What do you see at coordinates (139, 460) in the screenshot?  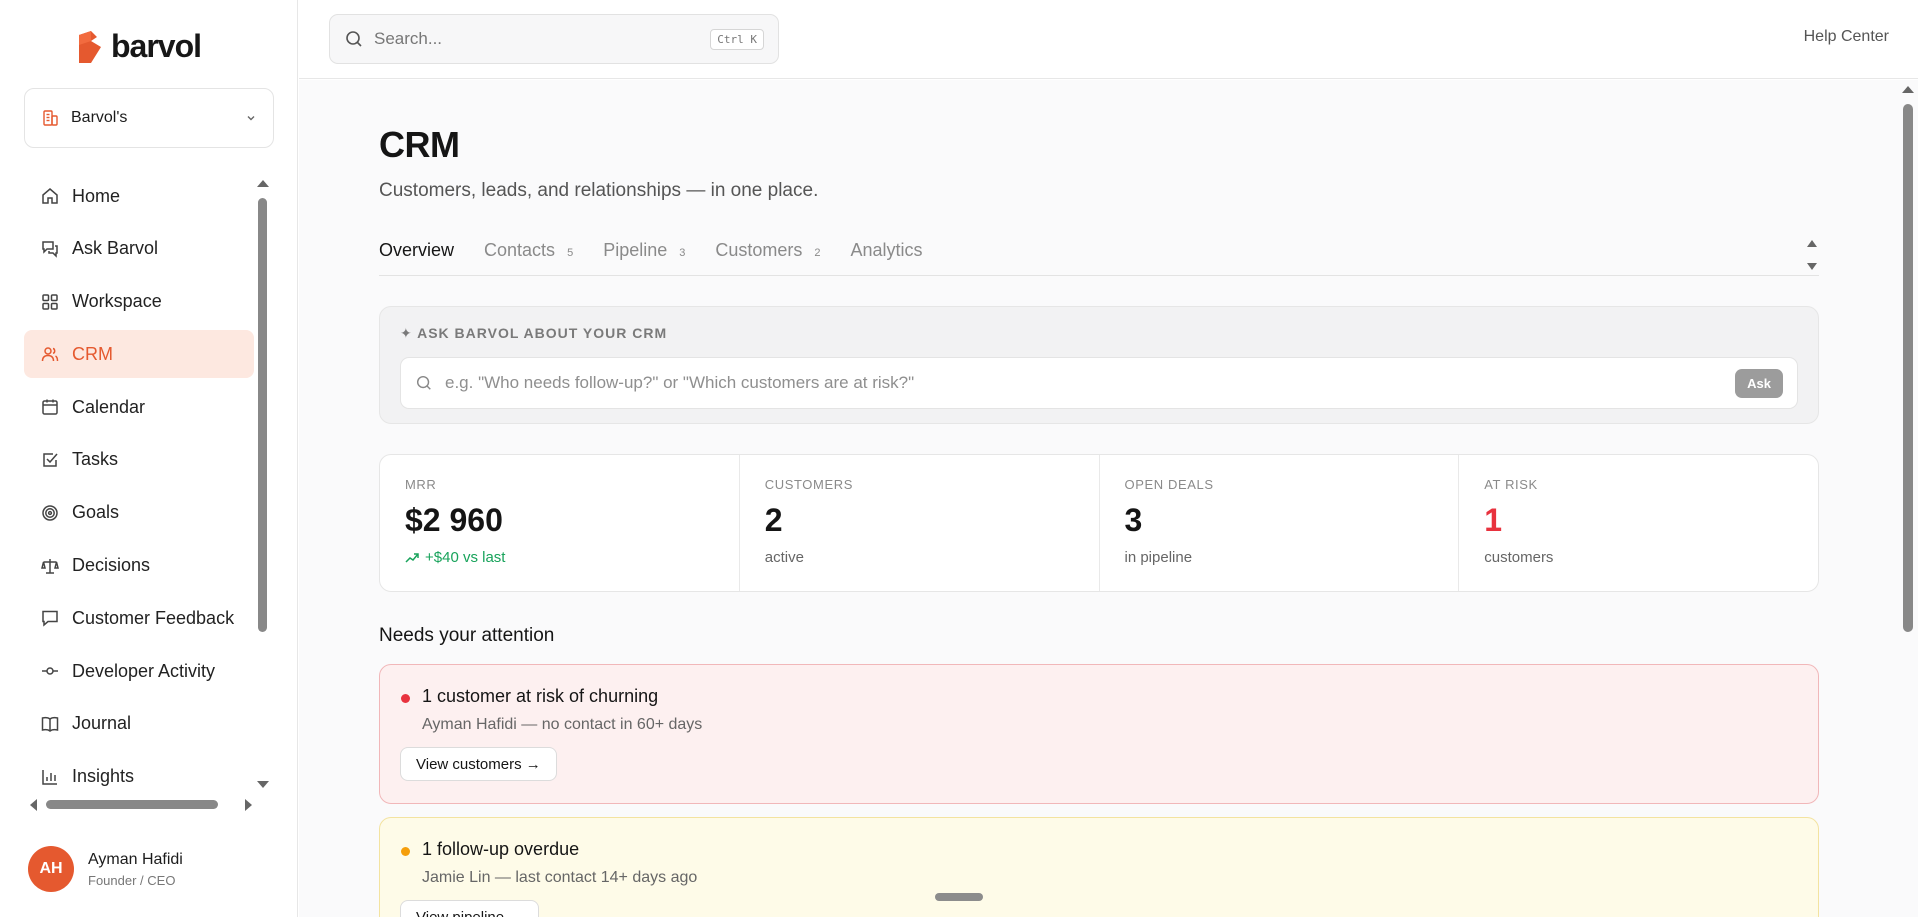 I see `sidebar-item-tasks: Tasks` at bounding box center [139, 460].